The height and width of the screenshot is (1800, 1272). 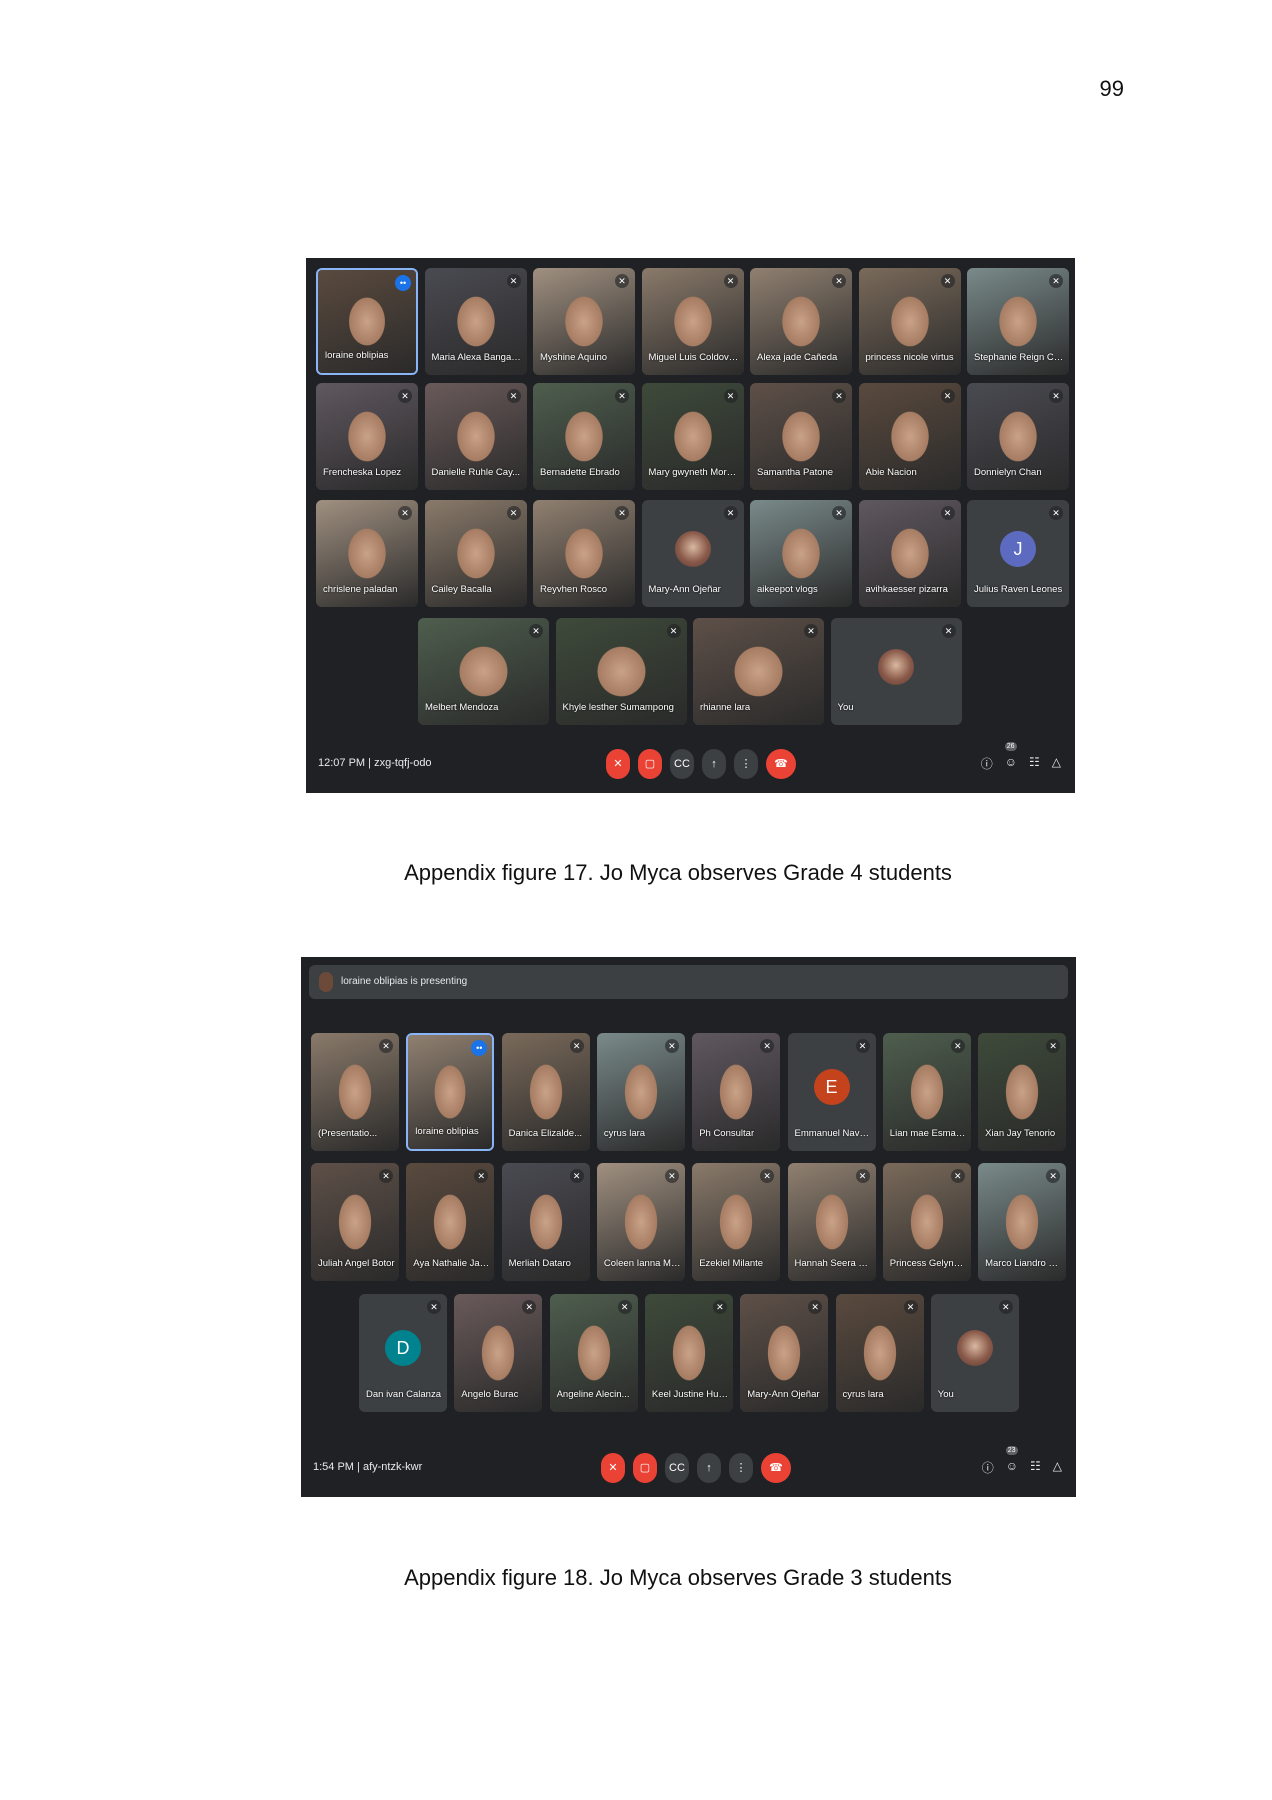 I want to click on participant-tile: ✕ avihkaesser pizarra, so click(x=909, y=553).